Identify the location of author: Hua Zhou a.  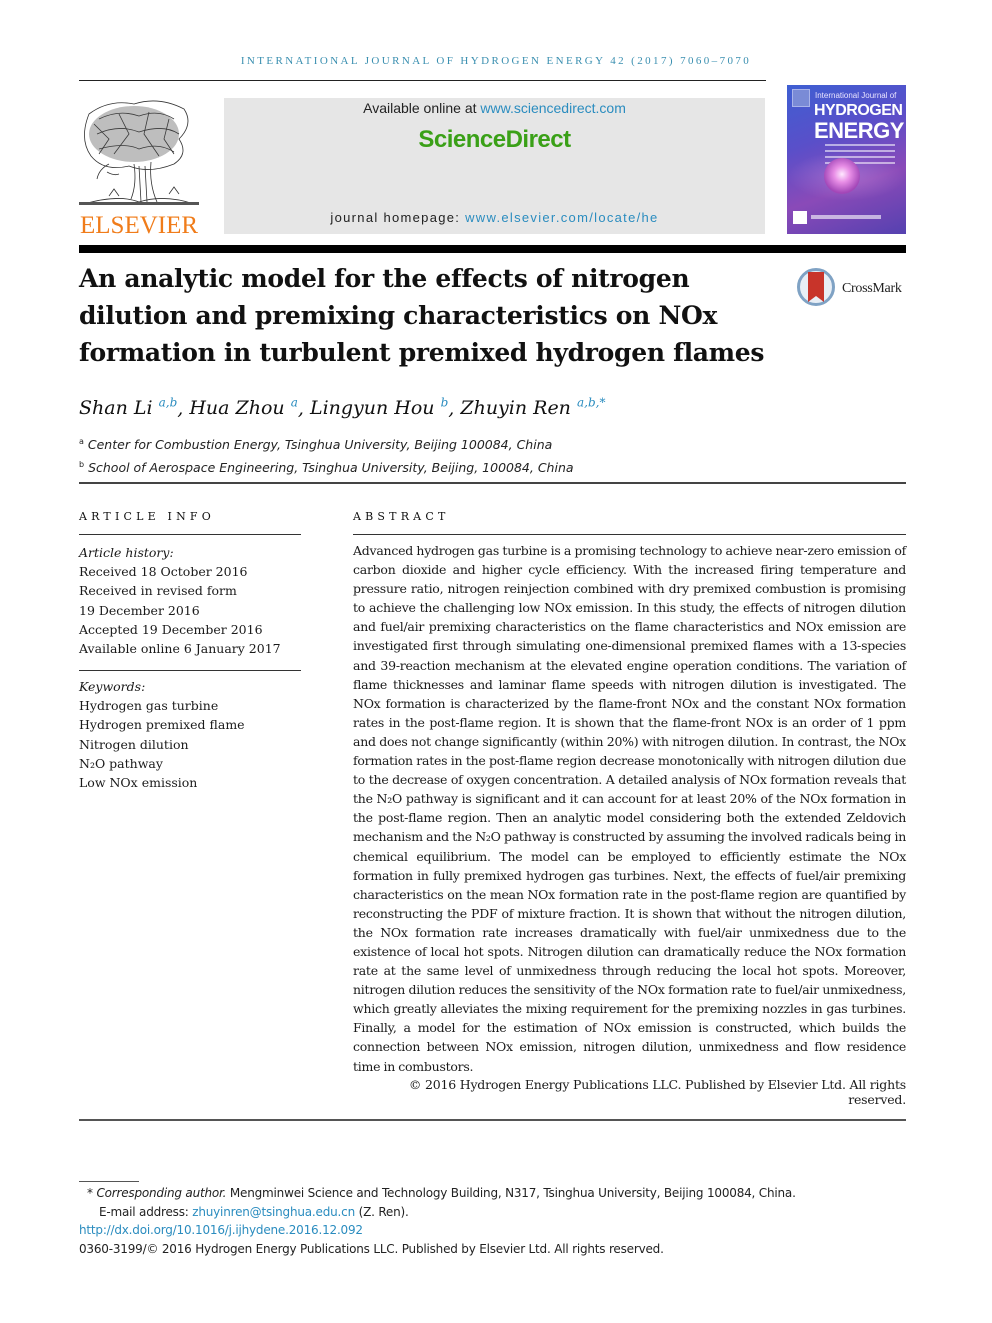
(243, 408).